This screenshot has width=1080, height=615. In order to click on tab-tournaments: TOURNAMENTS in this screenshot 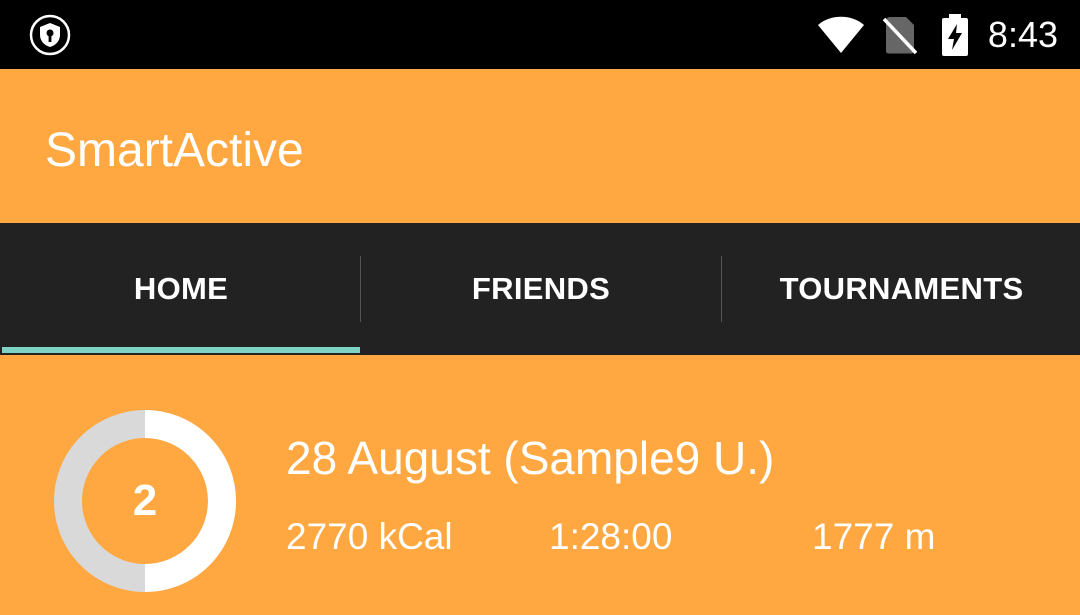, I will do `click(901, 289)`.